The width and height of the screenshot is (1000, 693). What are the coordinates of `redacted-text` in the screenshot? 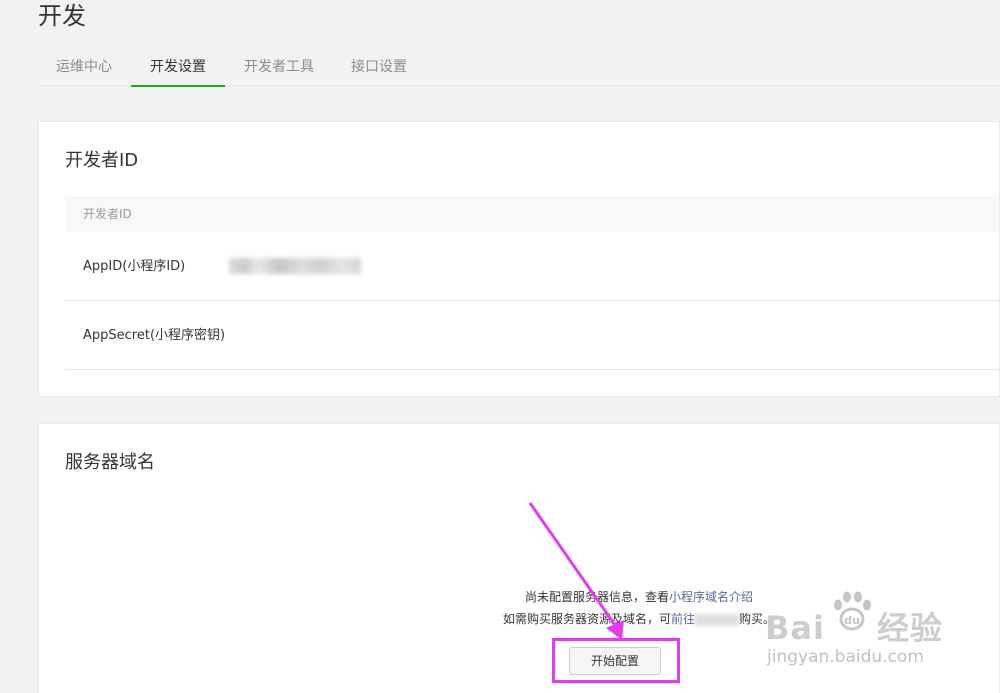 It's located at (717, 619).